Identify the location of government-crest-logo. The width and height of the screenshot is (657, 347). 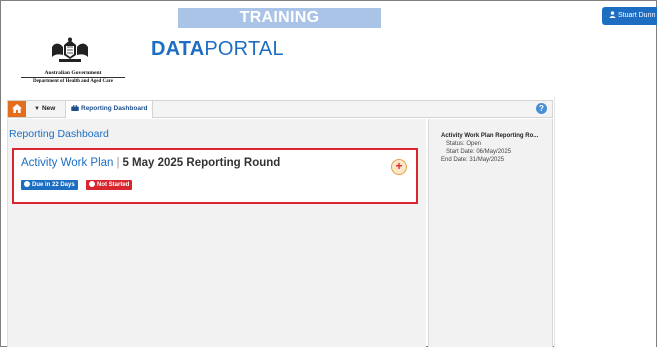
(70, 49).